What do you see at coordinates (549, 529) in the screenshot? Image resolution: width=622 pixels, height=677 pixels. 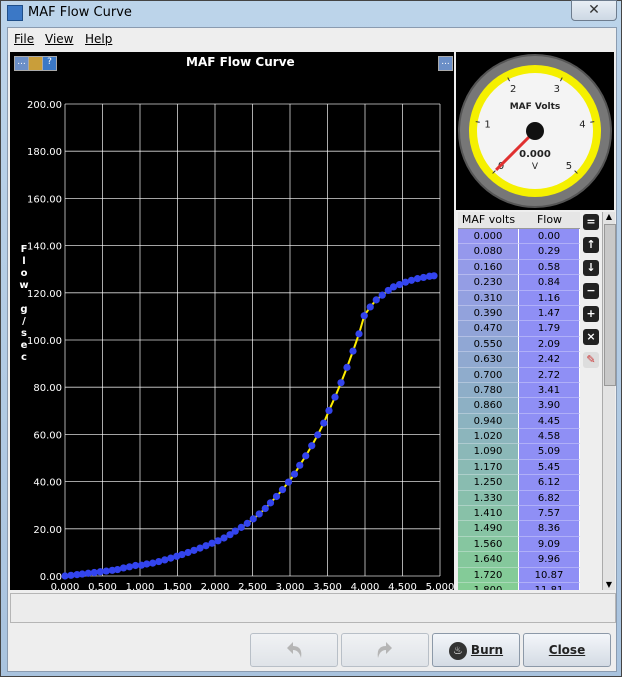 I see `cell-flow: 8.36` at bounding box center [549, 529].